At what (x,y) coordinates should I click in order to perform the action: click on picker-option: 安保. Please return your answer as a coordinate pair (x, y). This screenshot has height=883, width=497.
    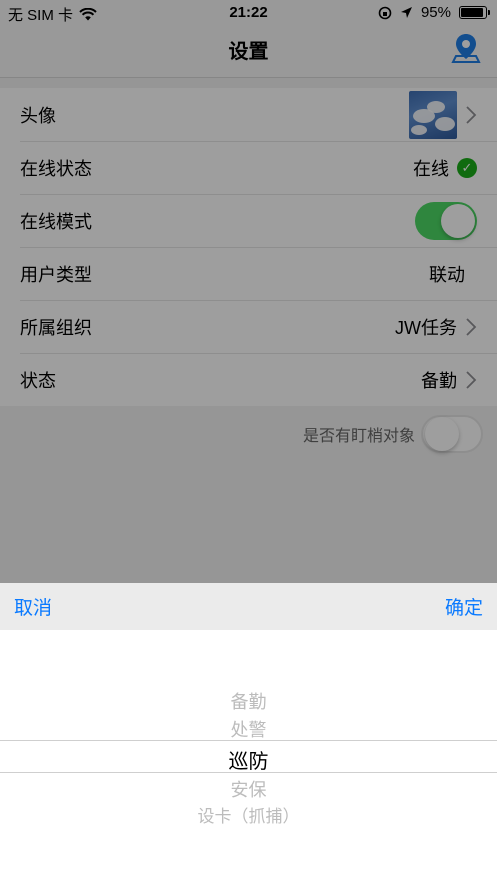
    Looking at the image, I should click on (248, 789).